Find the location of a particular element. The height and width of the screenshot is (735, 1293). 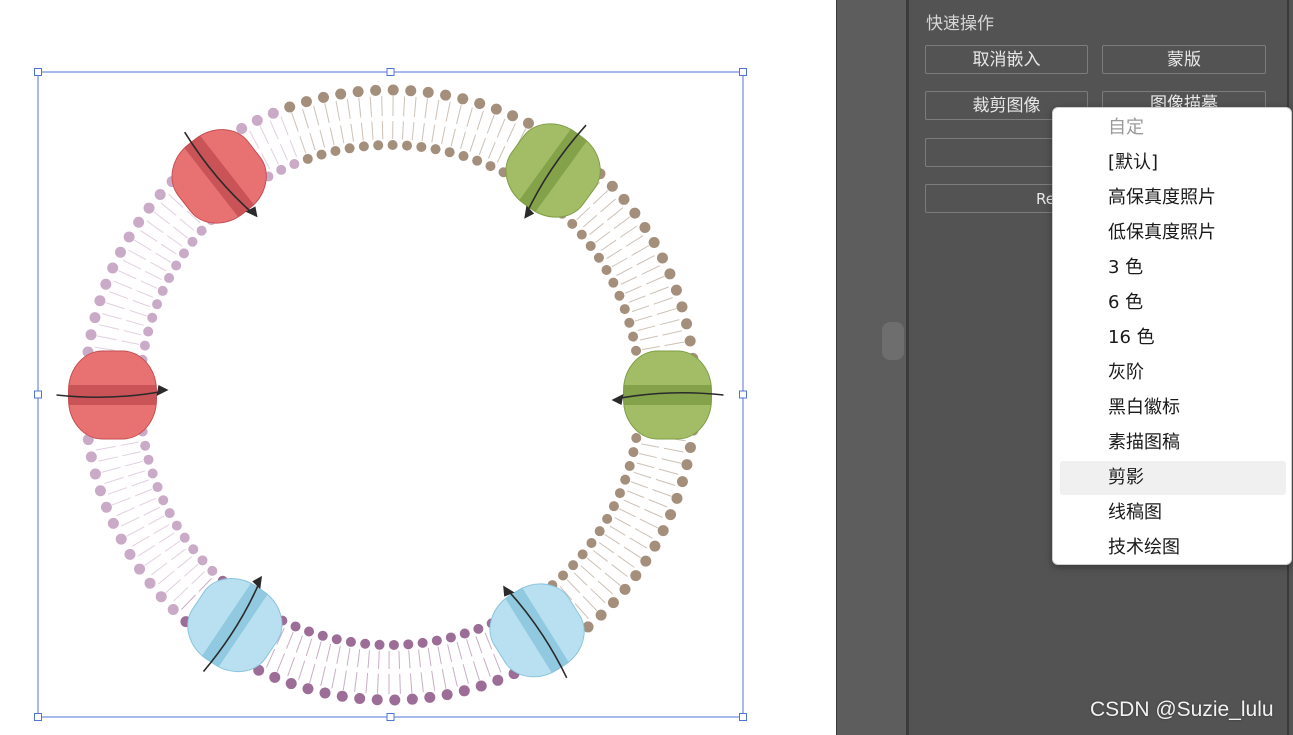

menu-item-high-fidelity-photo: 高保真度照片 is located at coordinates (1173, 198).